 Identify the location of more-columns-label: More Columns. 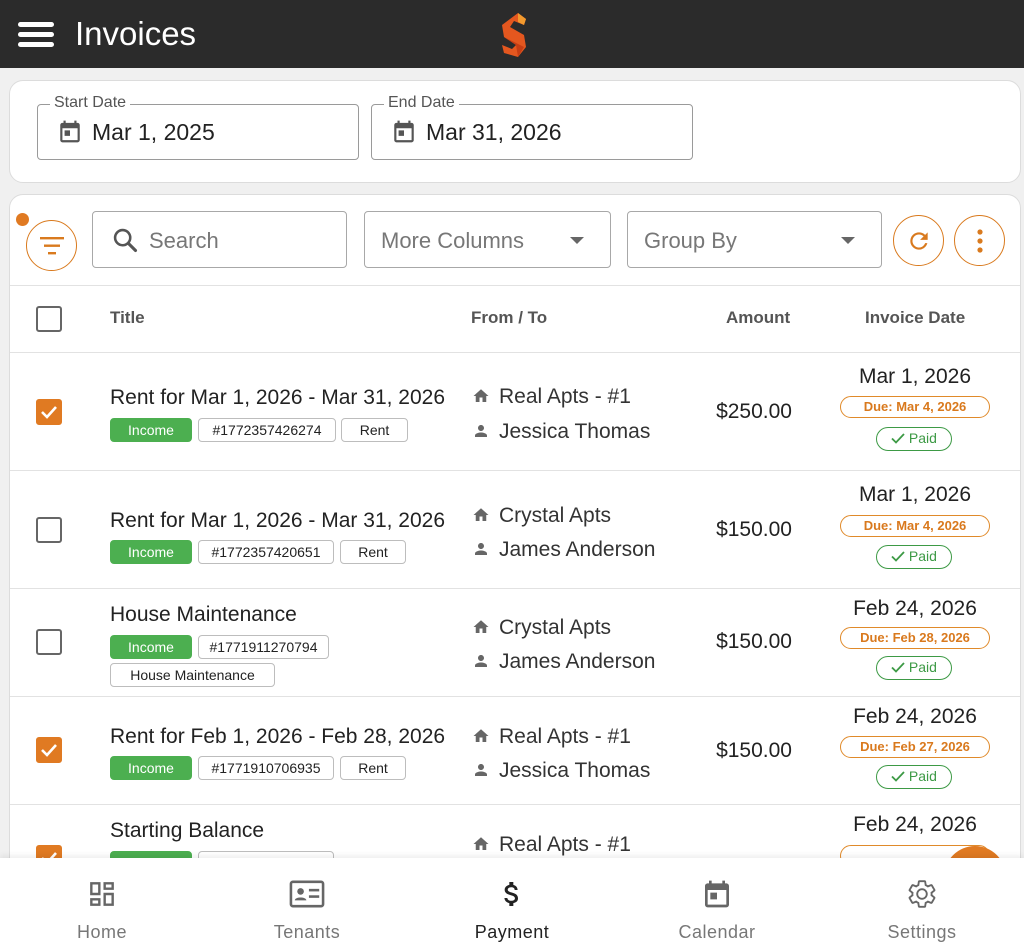
(453, 240).